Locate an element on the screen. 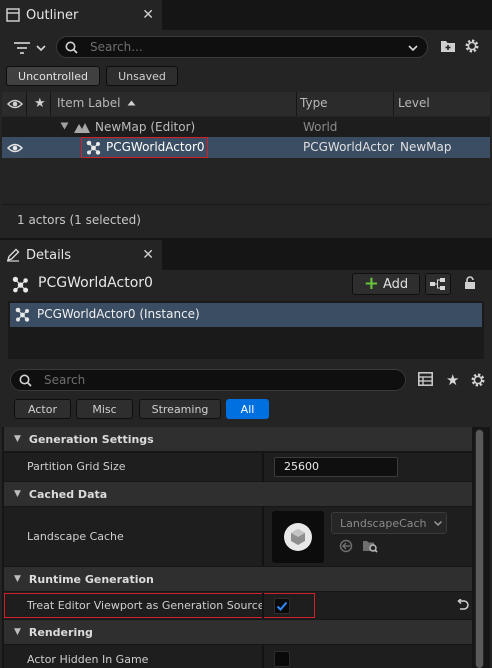 This screenshot has width=492, height=668. actor-label: PCGWorldActor0 is located at coordinates (155, 147).